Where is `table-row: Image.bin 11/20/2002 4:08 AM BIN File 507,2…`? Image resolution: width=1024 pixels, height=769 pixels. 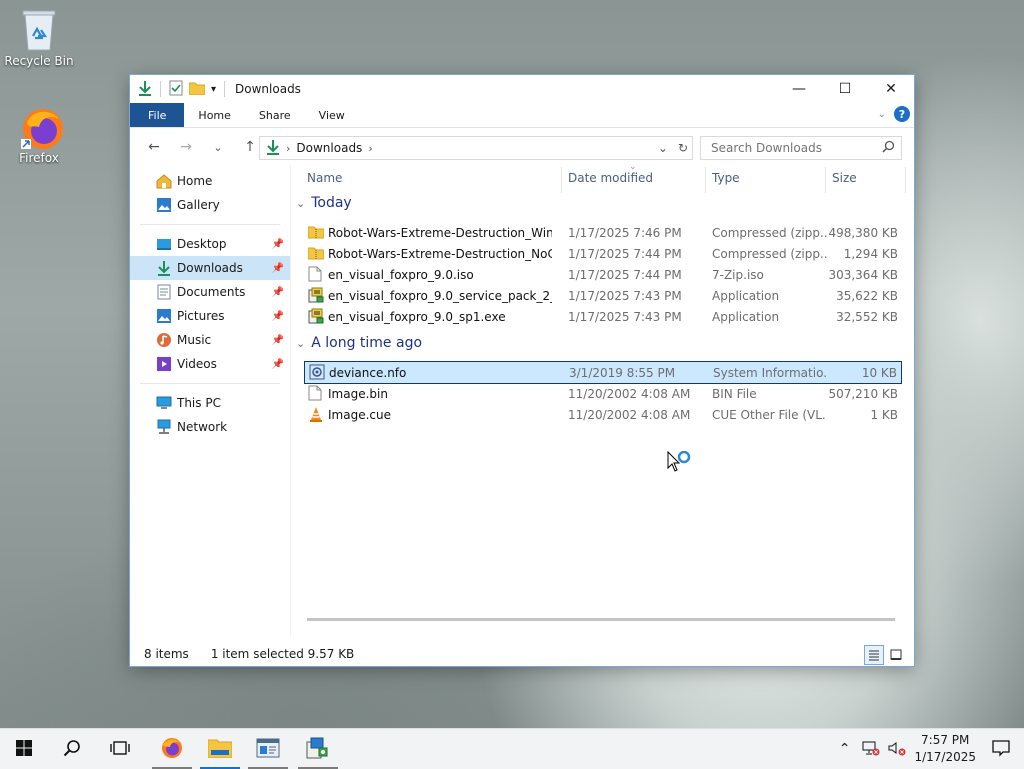
table-row: Image.bin 11/20/2002 4:08 AM BIN File 507,2… is located at coordinates (603, 393).